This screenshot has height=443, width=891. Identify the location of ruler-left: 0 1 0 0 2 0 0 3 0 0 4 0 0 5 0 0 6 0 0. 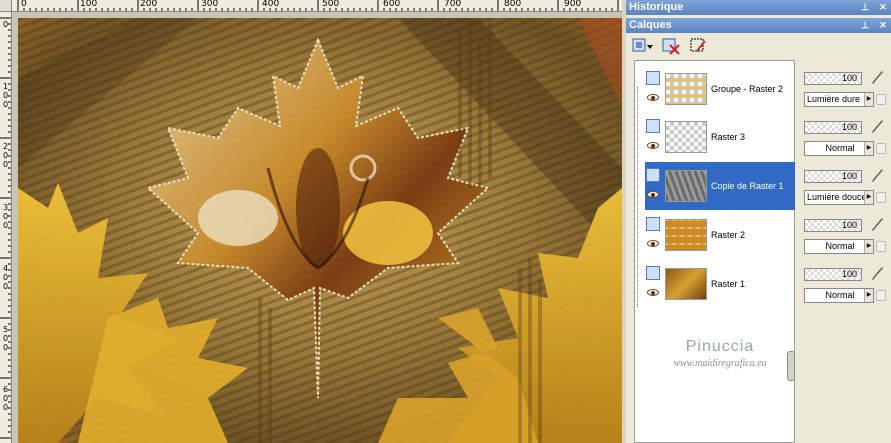
(6, 227).